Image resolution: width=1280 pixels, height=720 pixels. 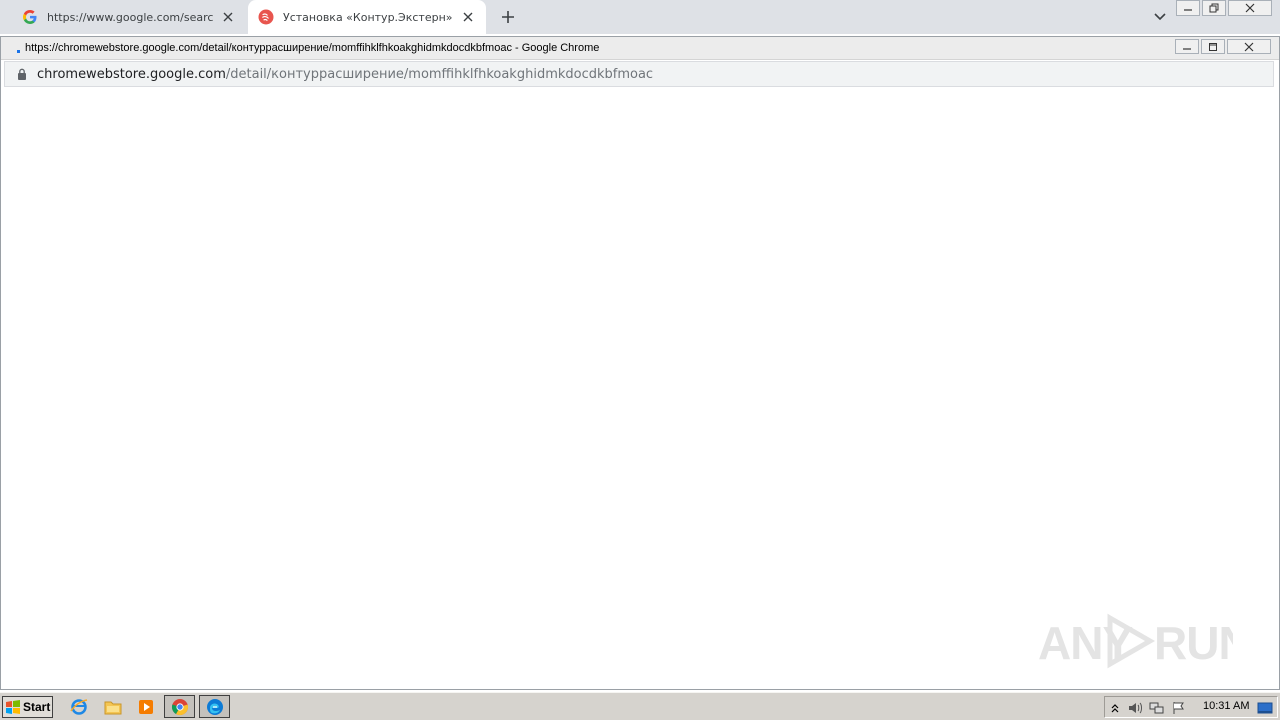 I want to click on volume-icon, so click(x=1135, y=708).